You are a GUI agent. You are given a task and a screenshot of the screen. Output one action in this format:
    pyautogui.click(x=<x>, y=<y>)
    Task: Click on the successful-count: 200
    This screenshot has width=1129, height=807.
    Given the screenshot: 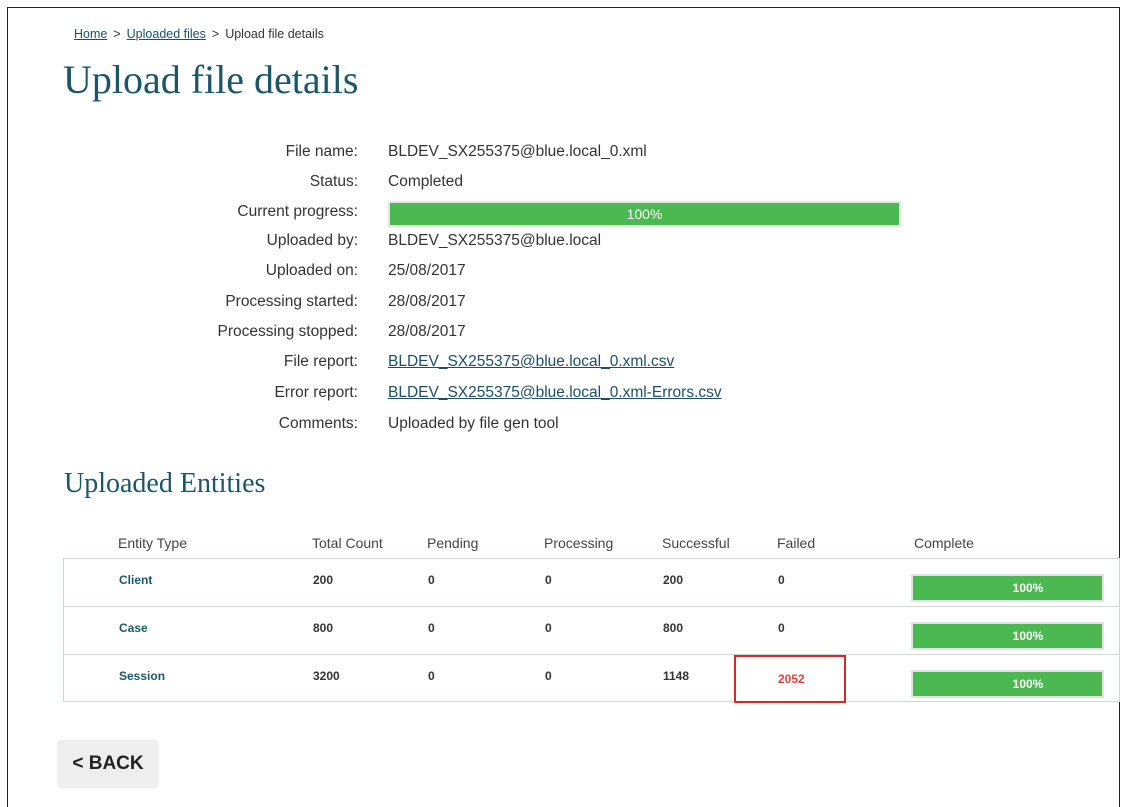 What is the action you would take?
    pyautogui.click(x=673, y=580)
    